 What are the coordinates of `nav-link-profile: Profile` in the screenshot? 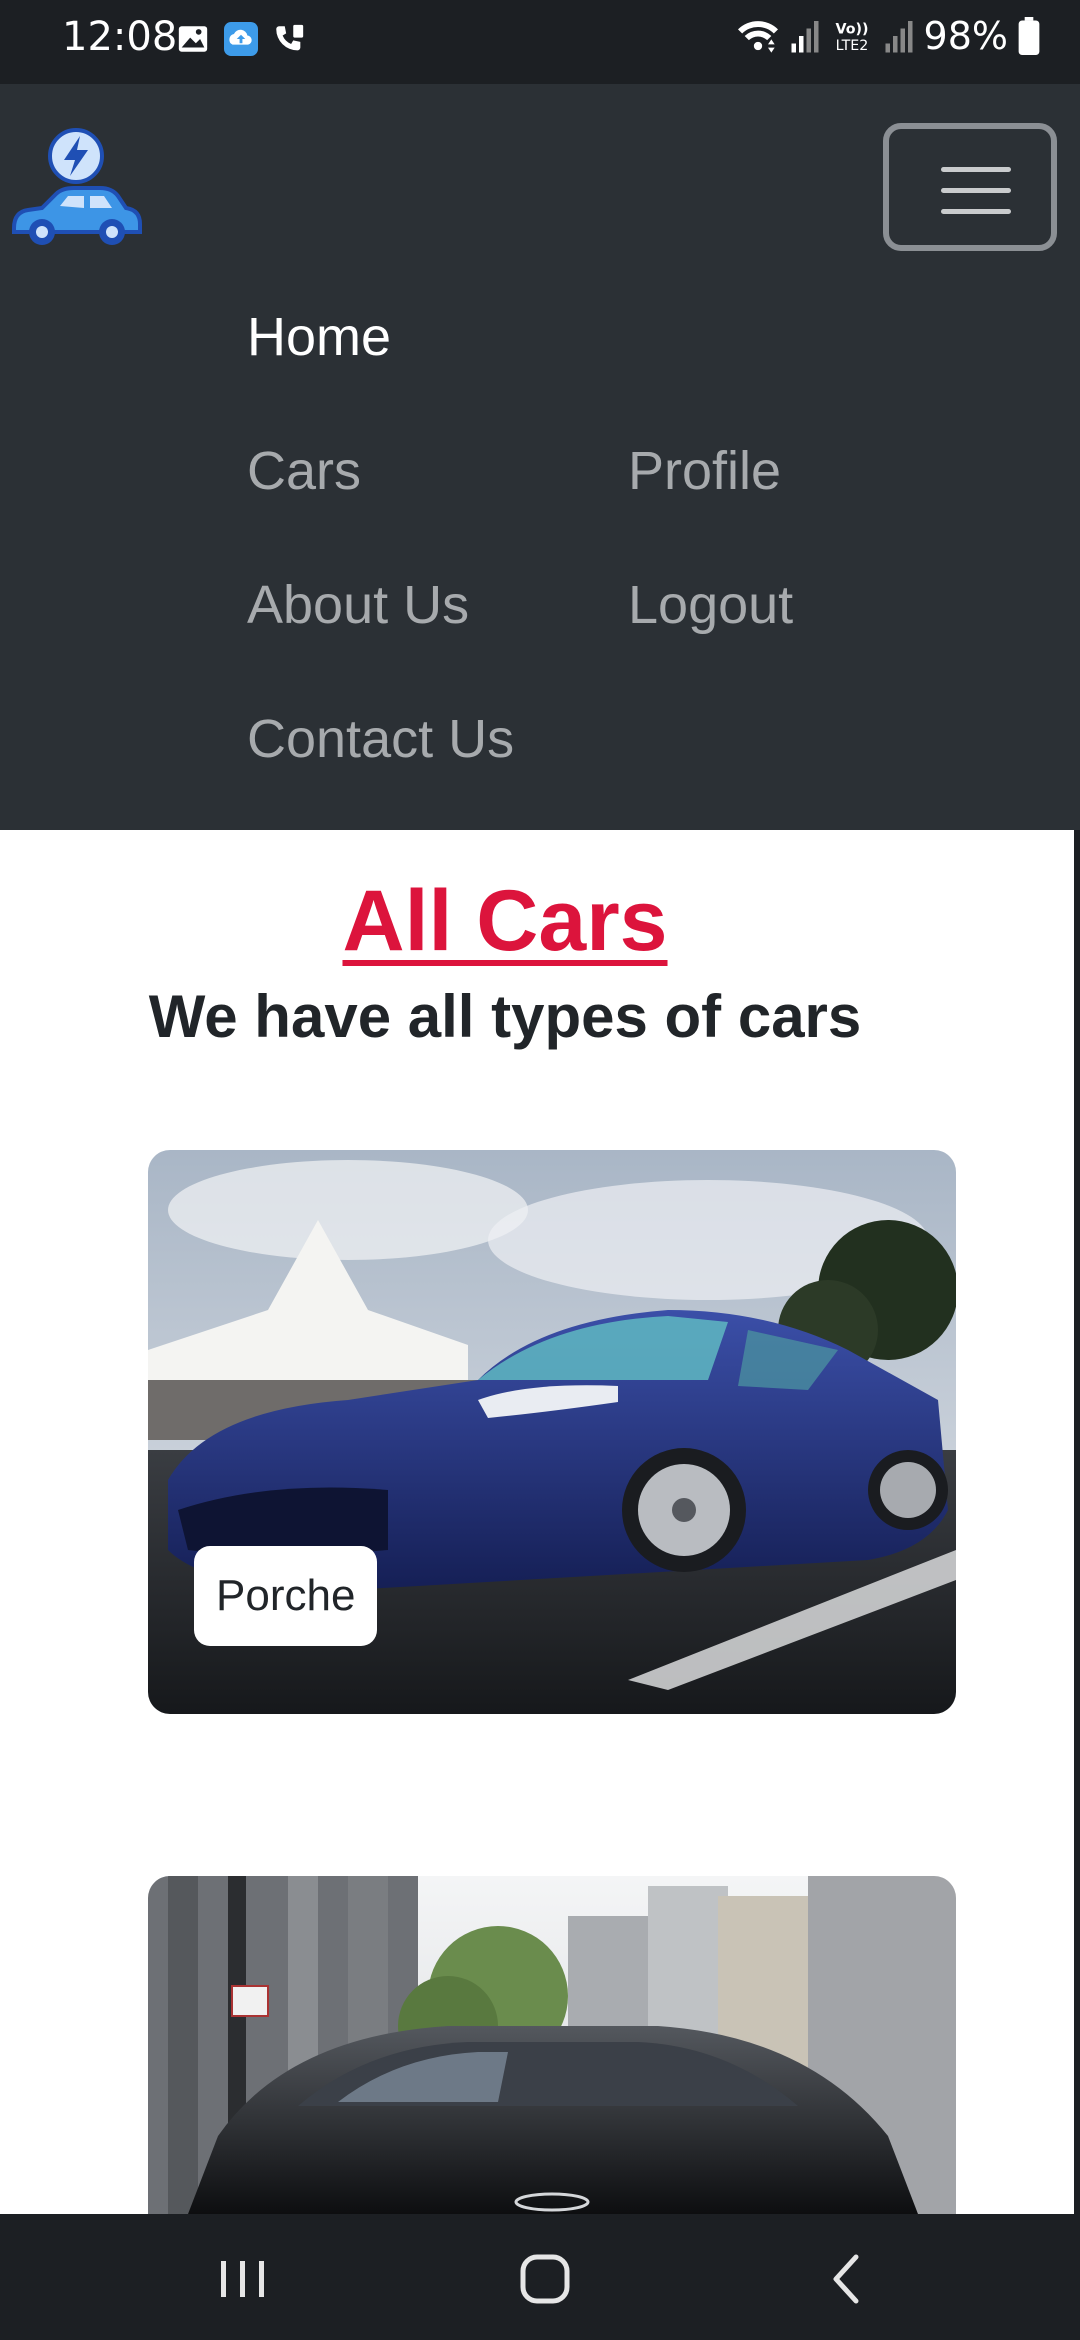 It's located at (704, 471).